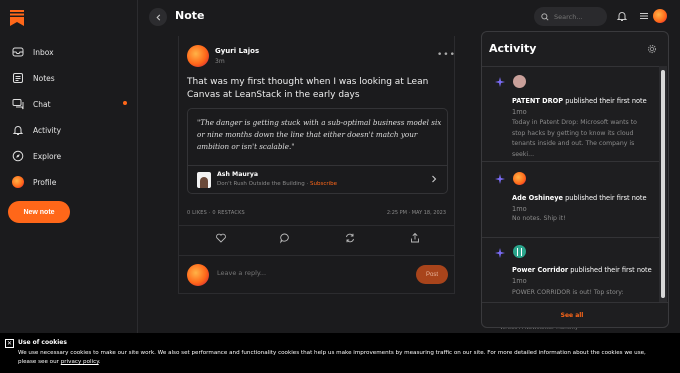 The image size is (680, 373). I want to click on header: Note, so click(409, 17).